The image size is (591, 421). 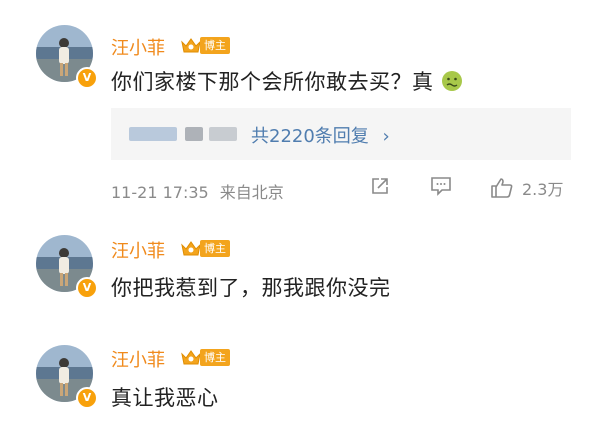 I want to click on share-button, so click(x=380, y=186).